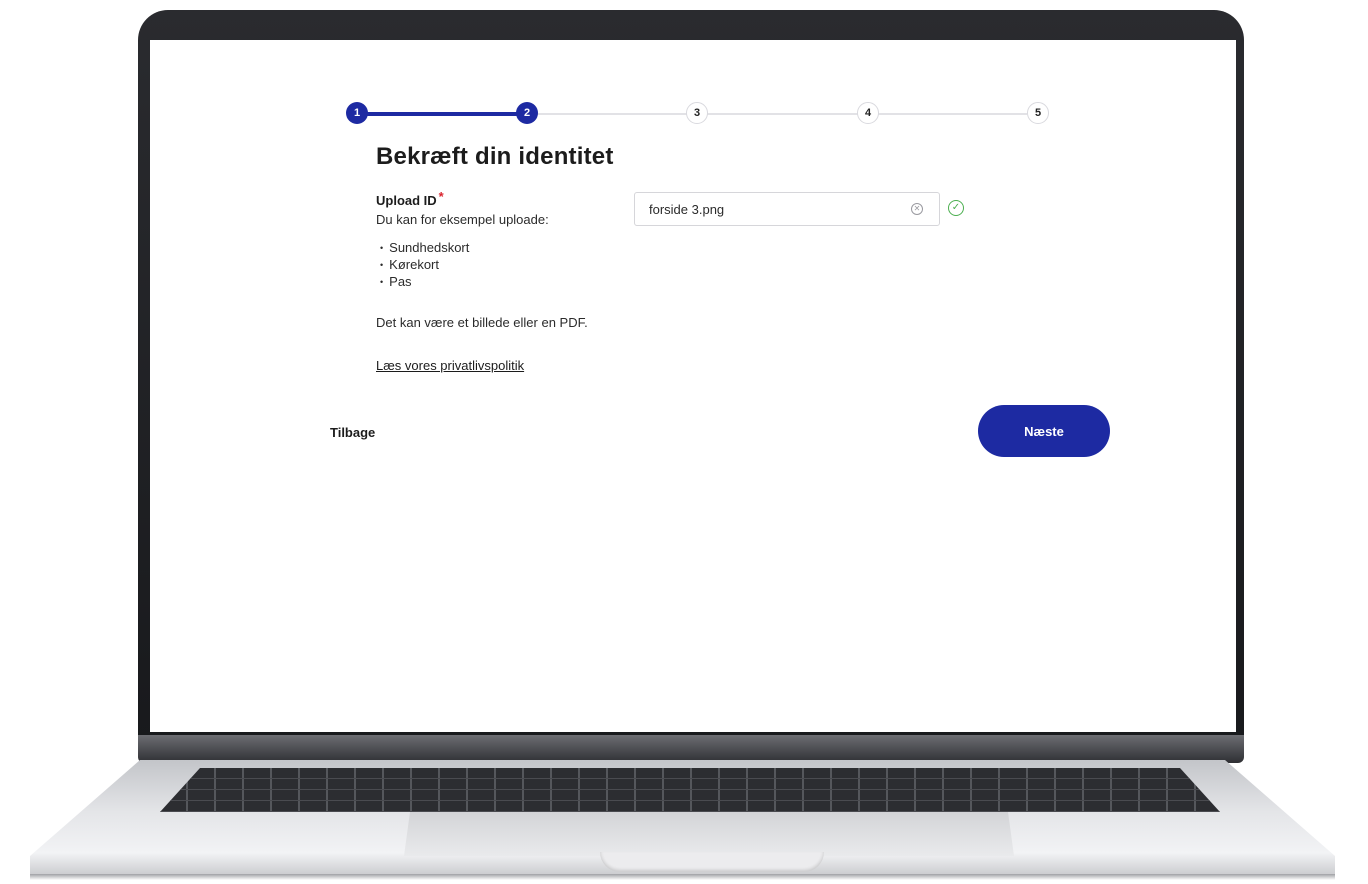  I want to click on laptop-opening-notch, so click(712, 862).